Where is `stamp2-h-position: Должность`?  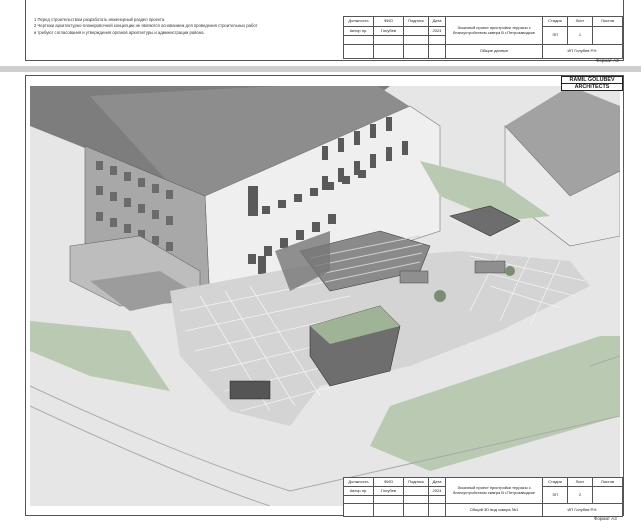 stamp2-h-position: Должность is located at coordinates (358, 482).